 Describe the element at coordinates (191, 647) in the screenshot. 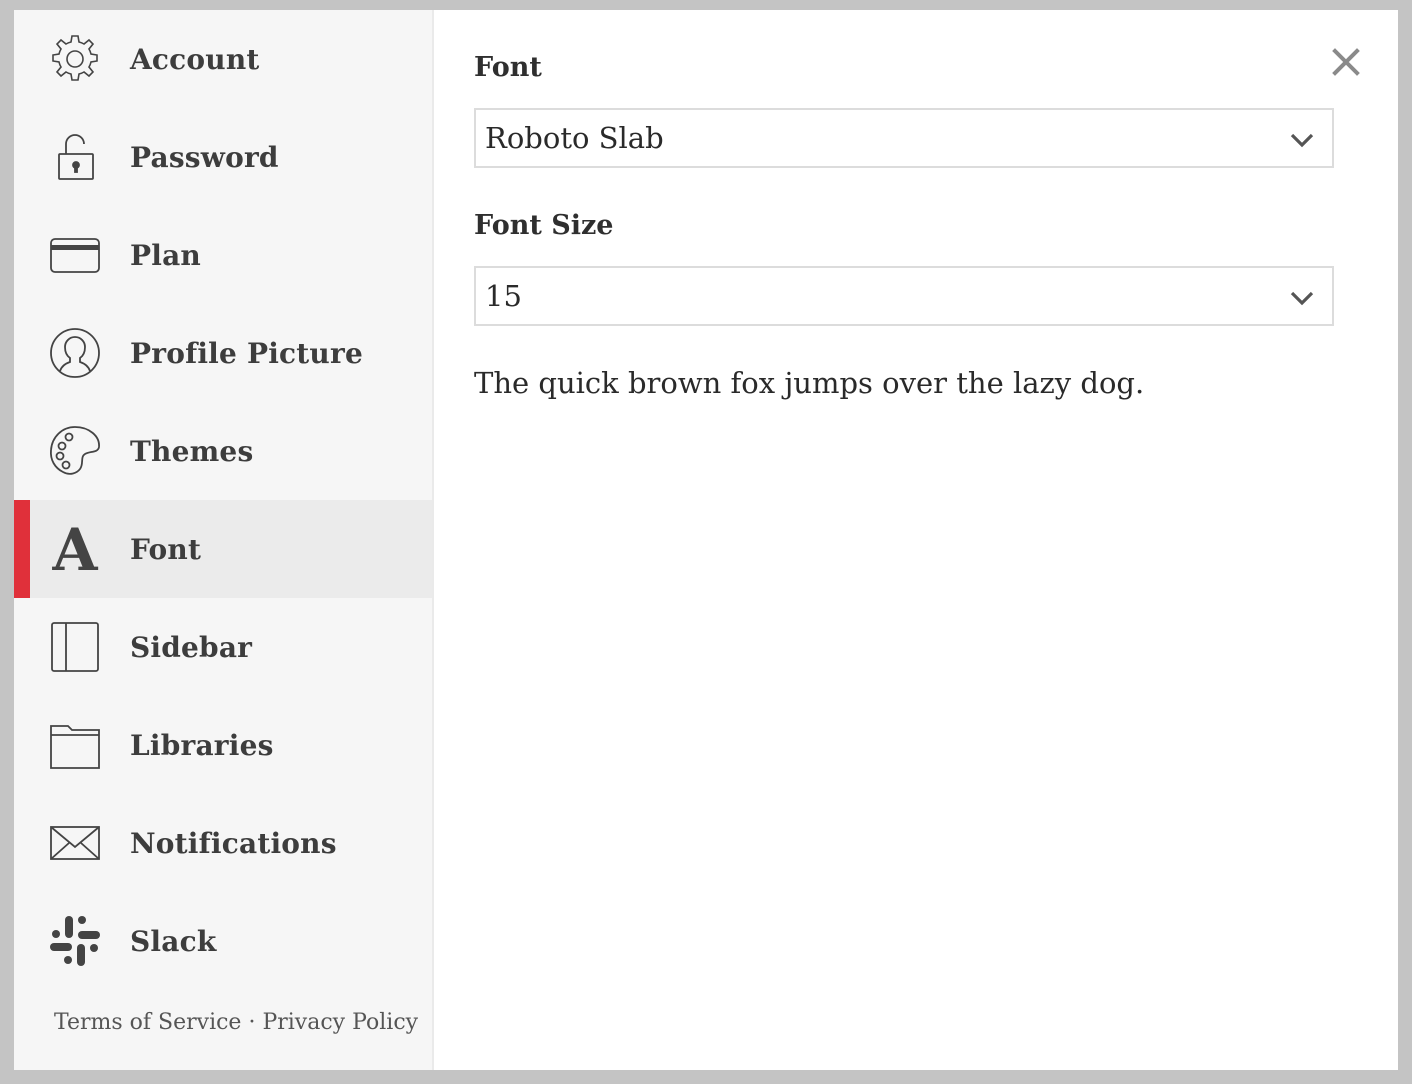

I see `sidebar-item-label: Sidebar` at that location.